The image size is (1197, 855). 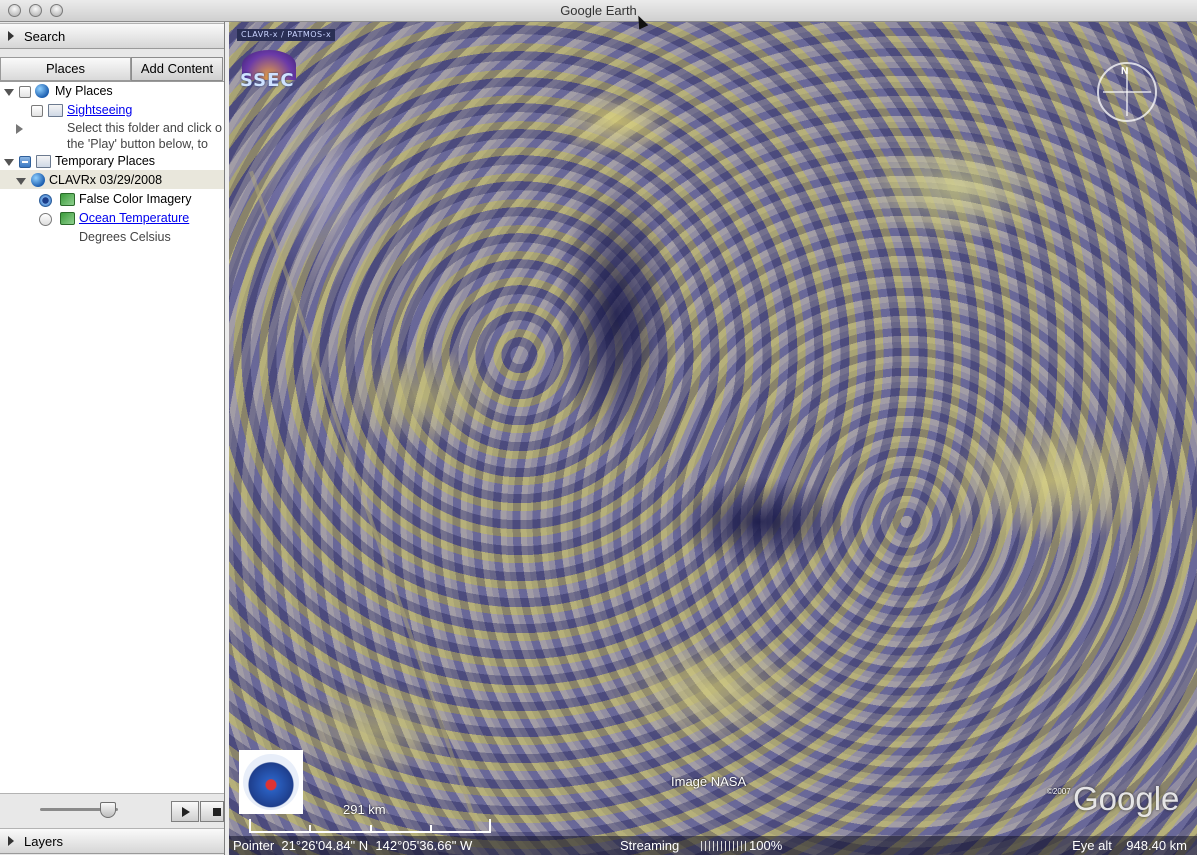 I want to click on my-places-checkbox, so click(x=25, y=92).